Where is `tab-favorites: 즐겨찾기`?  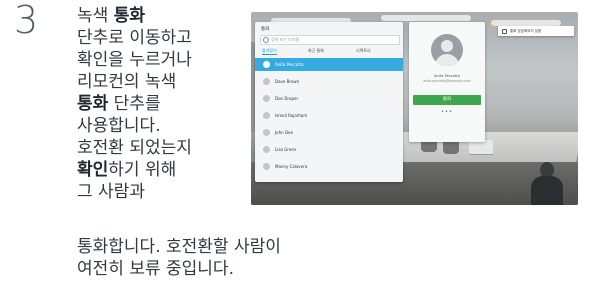
tab-favorites: 즐겨찾기 is located at coordinates (269, 51).